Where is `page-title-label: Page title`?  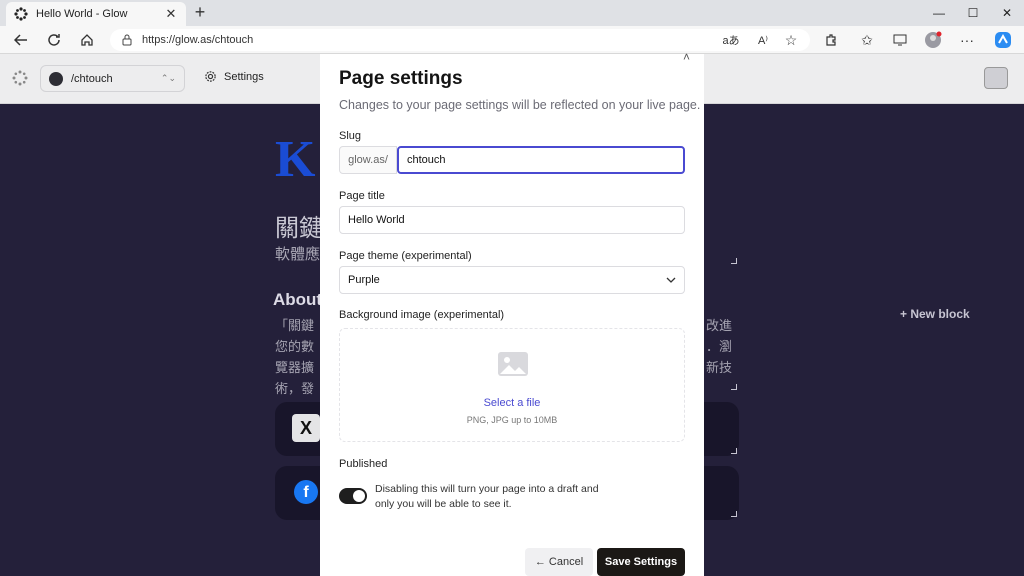
page-title-label: Page title is located at coordinates (362, 196).